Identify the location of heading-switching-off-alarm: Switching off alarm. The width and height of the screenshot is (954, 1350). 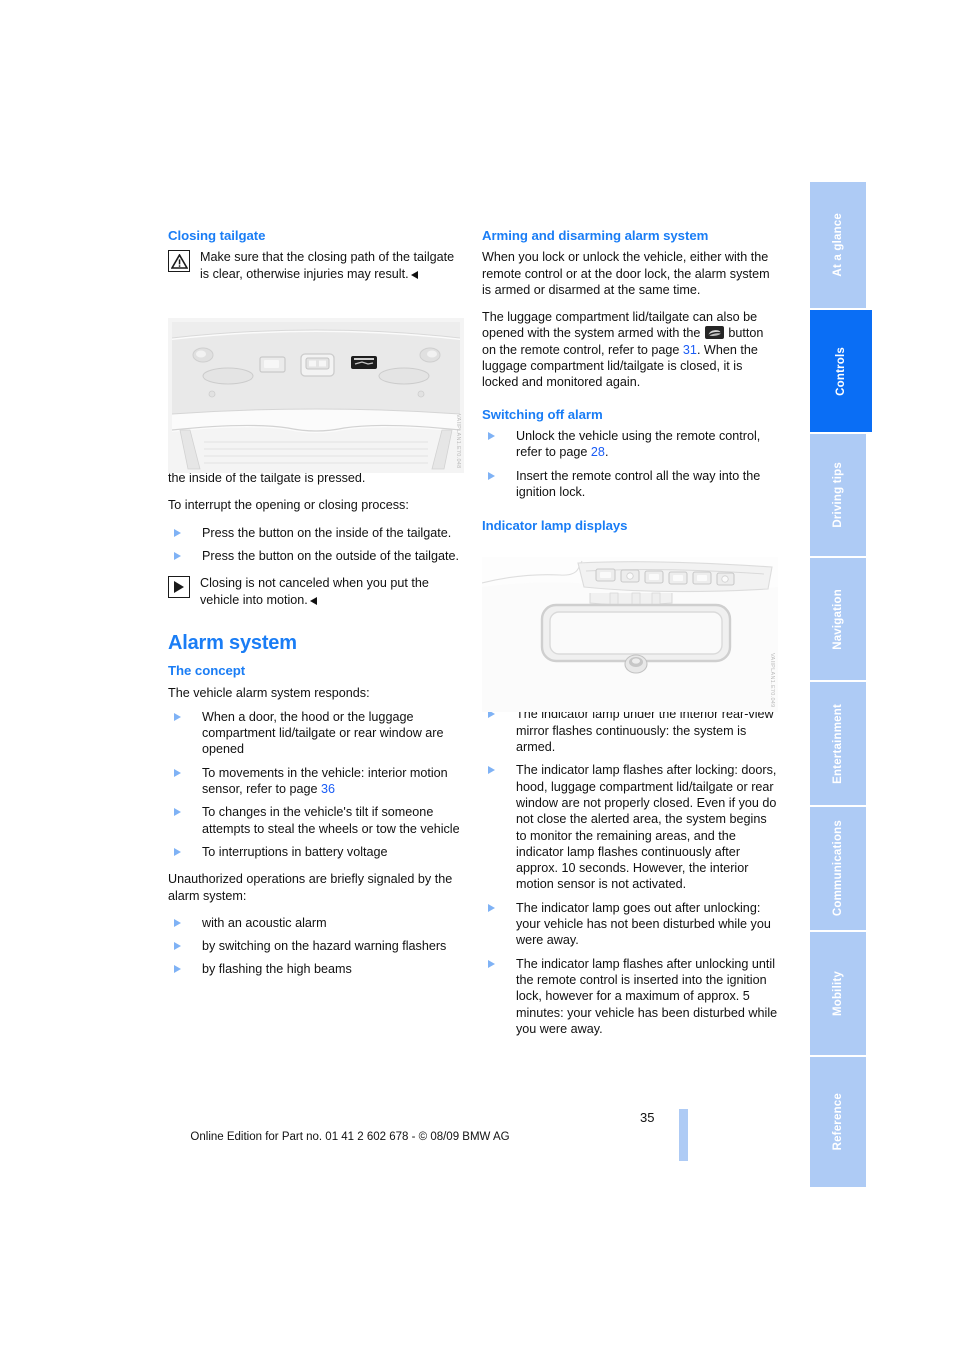
(542, 414).